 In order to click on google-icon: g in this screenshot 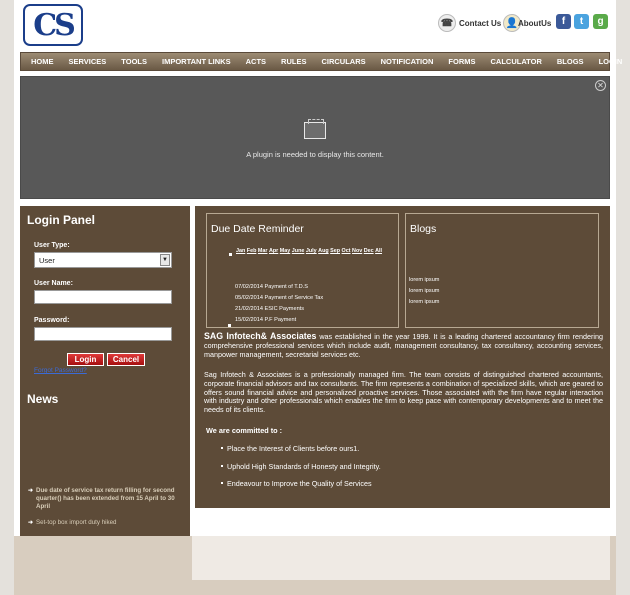, I will do `click(600, 21)`.